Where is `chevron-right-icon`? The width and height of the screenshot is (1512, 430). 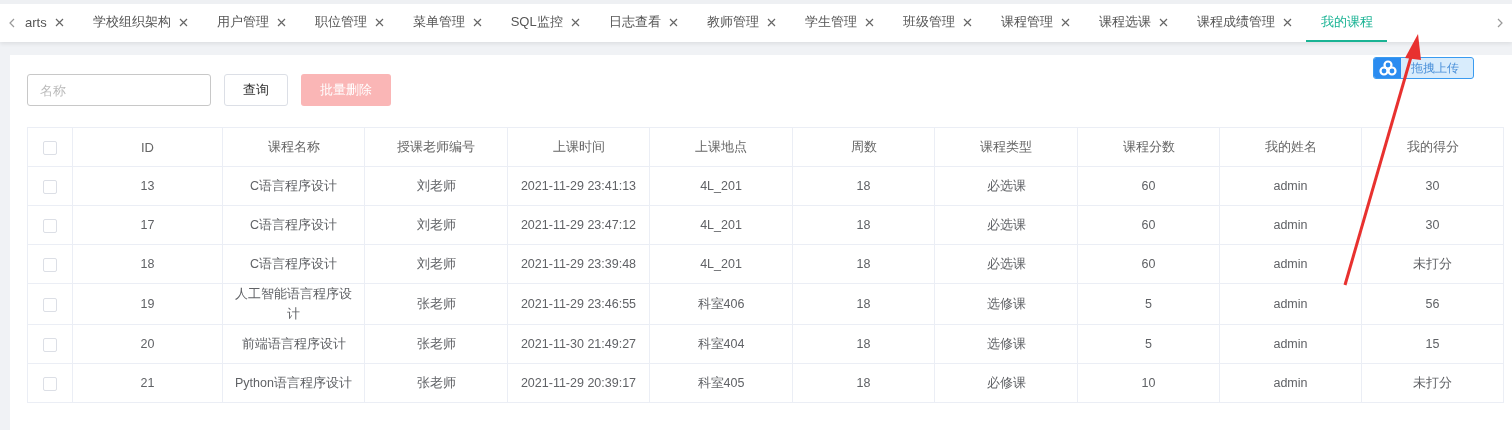 chevron-right-icon is located at coordinates (1500, 23).